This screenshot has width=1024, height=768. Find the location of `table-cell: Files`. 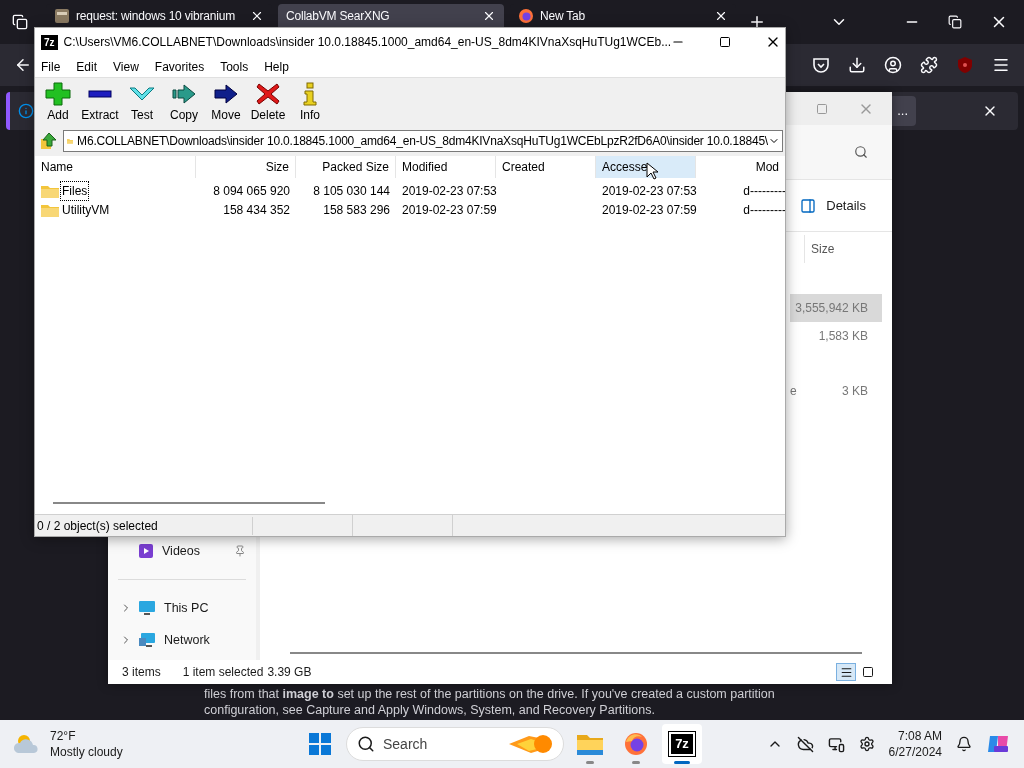

table-cell: Files is located at coordinates (75, 190).